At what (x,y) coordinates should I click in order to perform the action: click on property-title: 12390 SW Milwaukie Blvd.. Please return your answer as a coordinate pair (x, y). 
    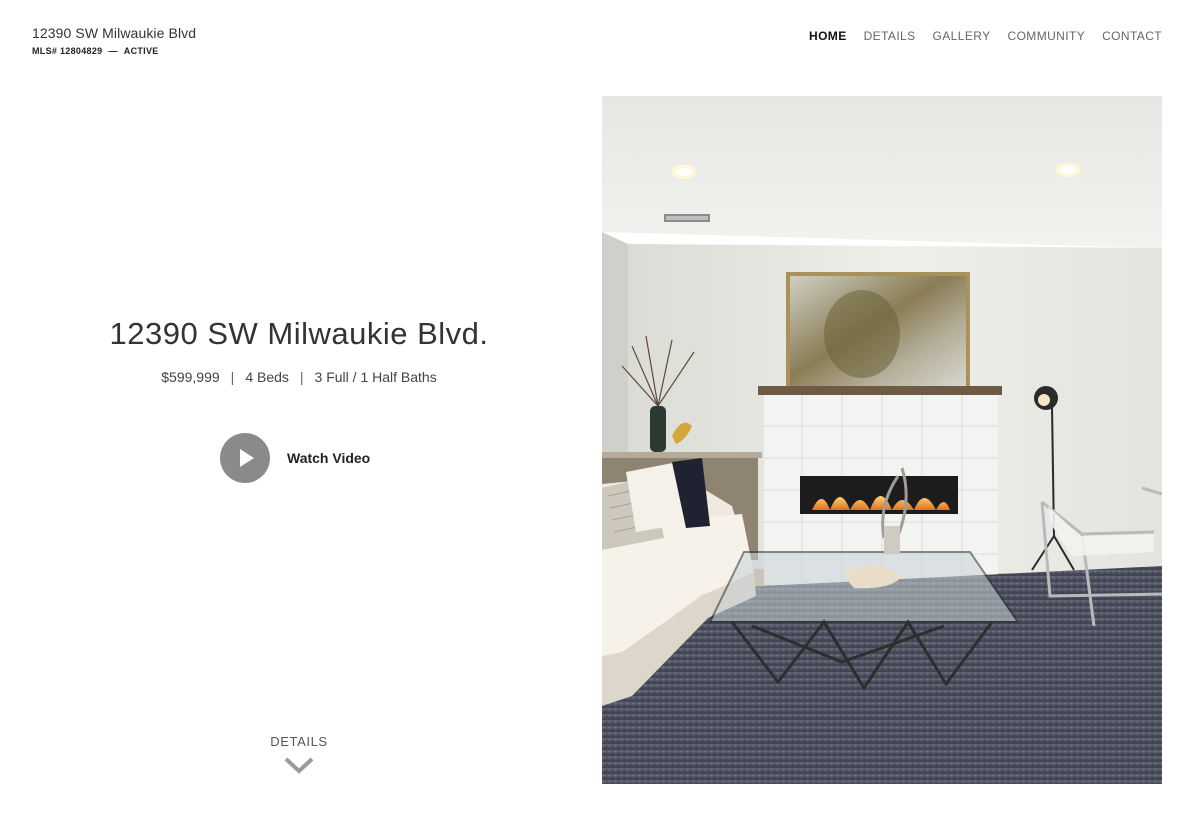
    Looking at the image, I should click on (299, 333).